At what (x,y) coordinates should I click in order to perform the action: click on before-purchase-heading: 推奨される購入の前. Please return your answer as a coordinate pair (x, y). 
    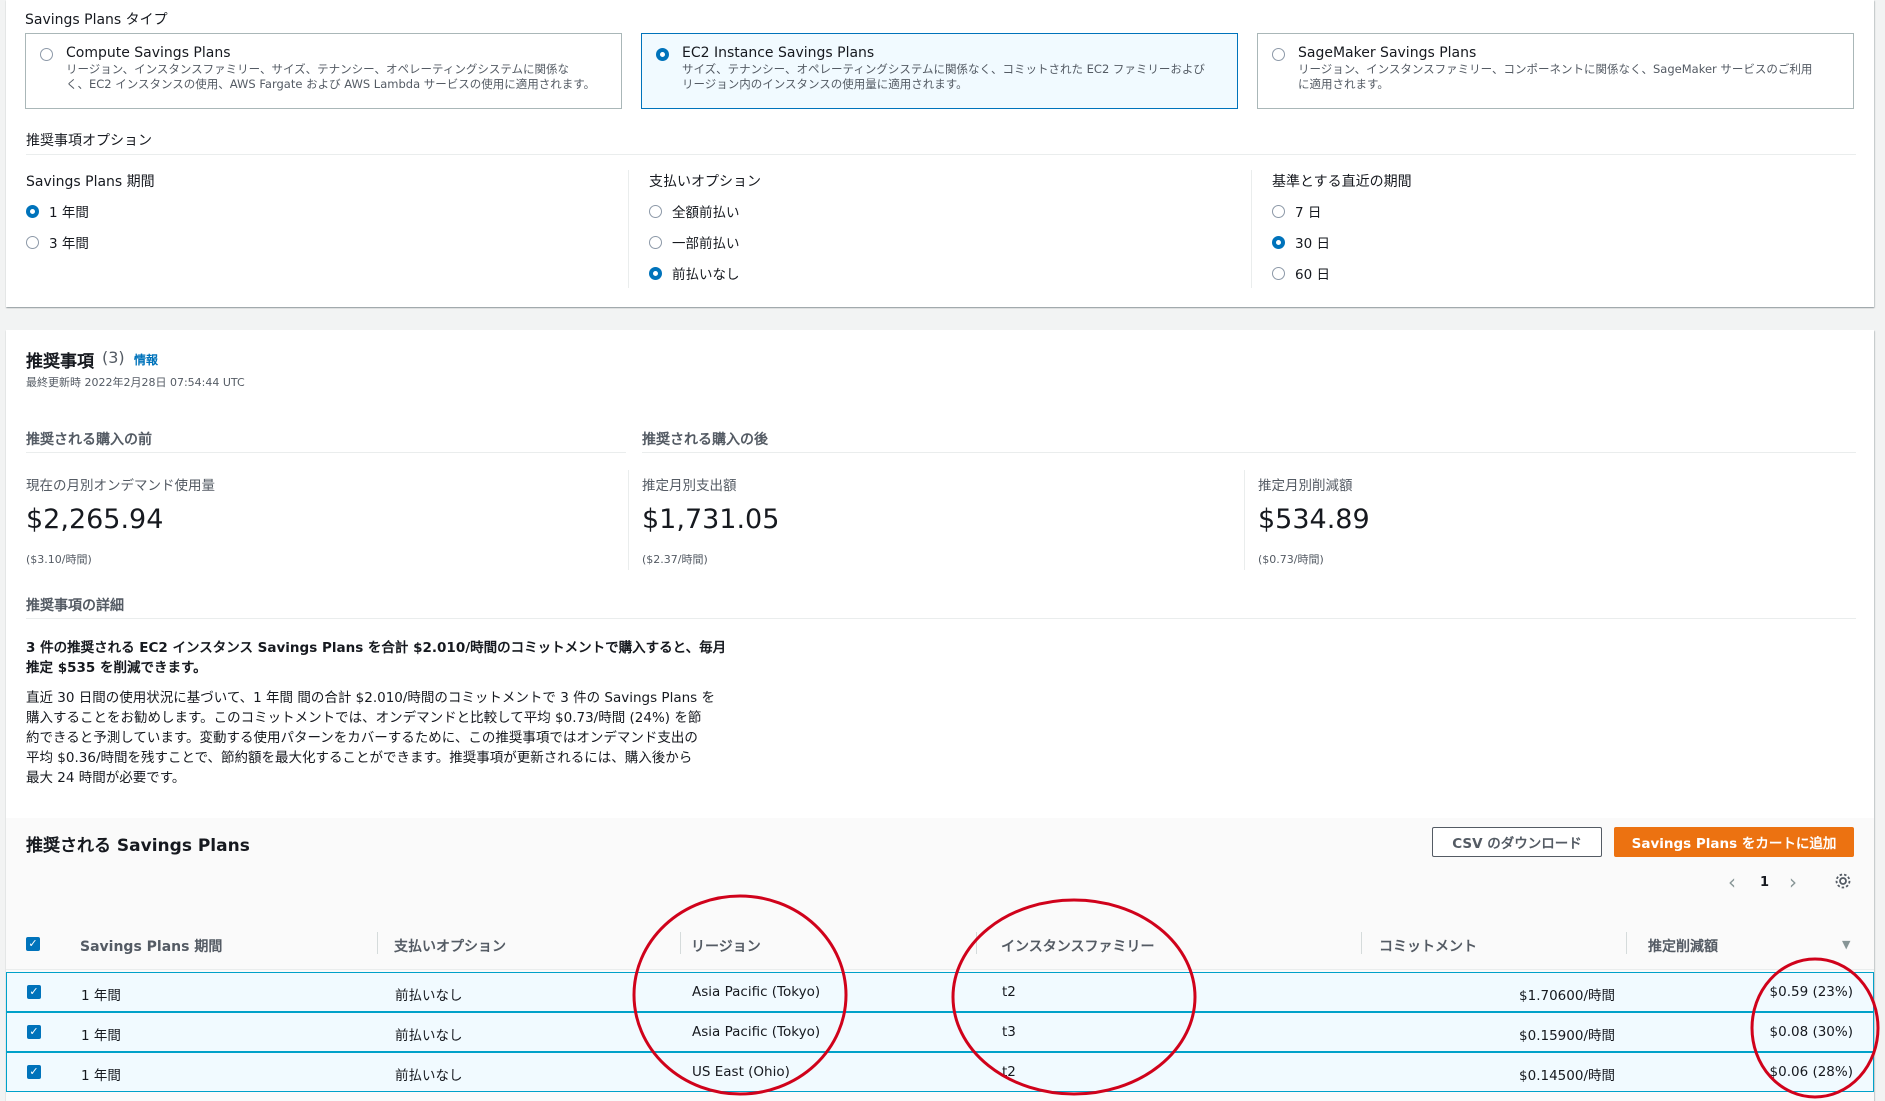
    Looking at the image, I should click on (89, 440).